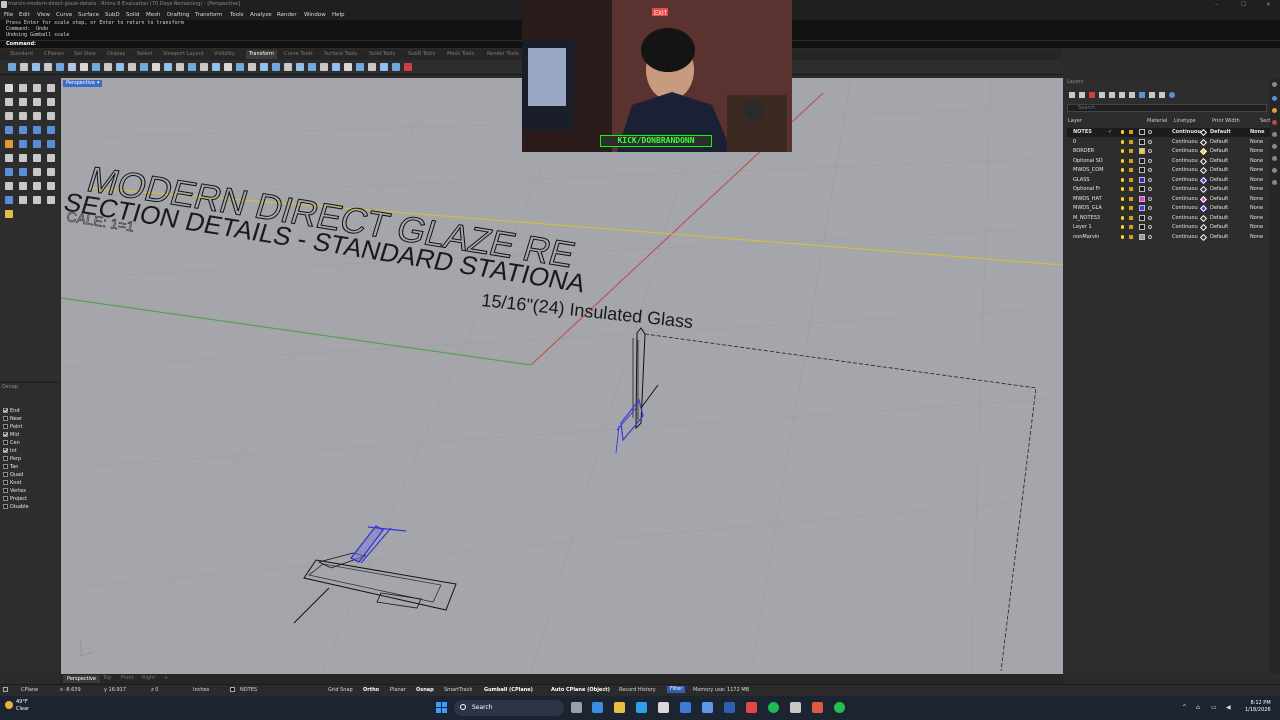  What do you see at coordinates (315, 15) in the screenshot?
I see `menu-window: Window` at bounding box center [315, 15].